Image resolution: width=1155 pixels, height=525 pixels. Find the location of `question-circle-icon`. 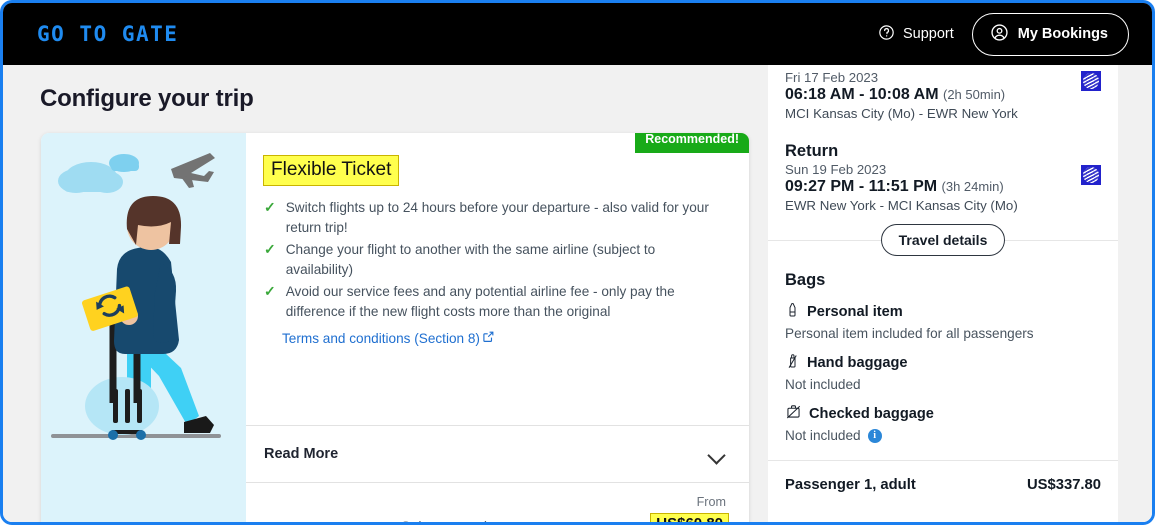

question-circle-icon is located at coordinates (886, 34).